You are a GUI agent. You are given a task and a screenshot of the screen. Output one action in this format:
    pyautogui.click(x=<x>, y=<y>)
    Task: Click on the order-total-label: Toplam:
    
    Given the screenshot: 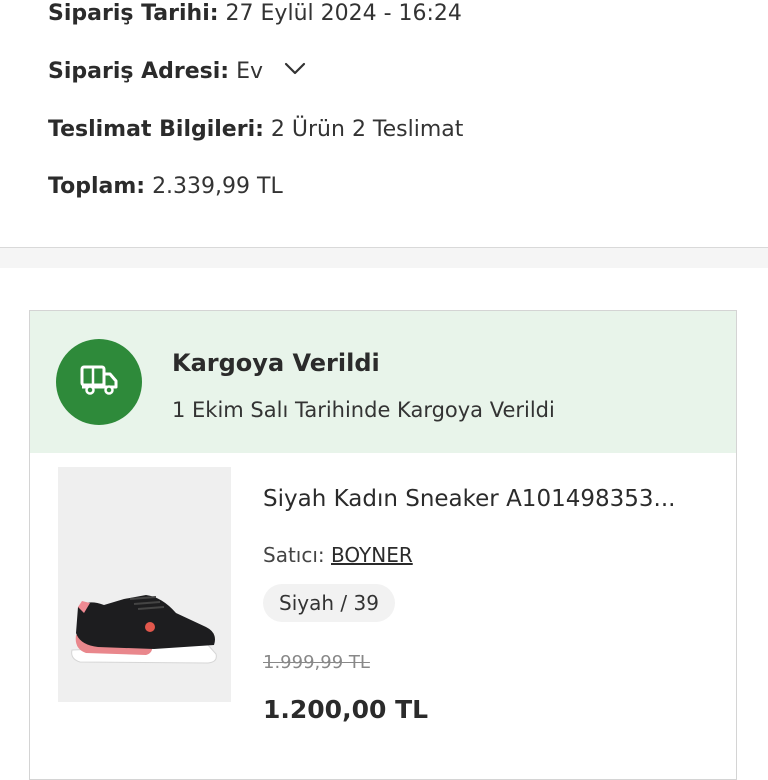 What is the action you would take?
    pyautogui.click(x=97, y=186)
    